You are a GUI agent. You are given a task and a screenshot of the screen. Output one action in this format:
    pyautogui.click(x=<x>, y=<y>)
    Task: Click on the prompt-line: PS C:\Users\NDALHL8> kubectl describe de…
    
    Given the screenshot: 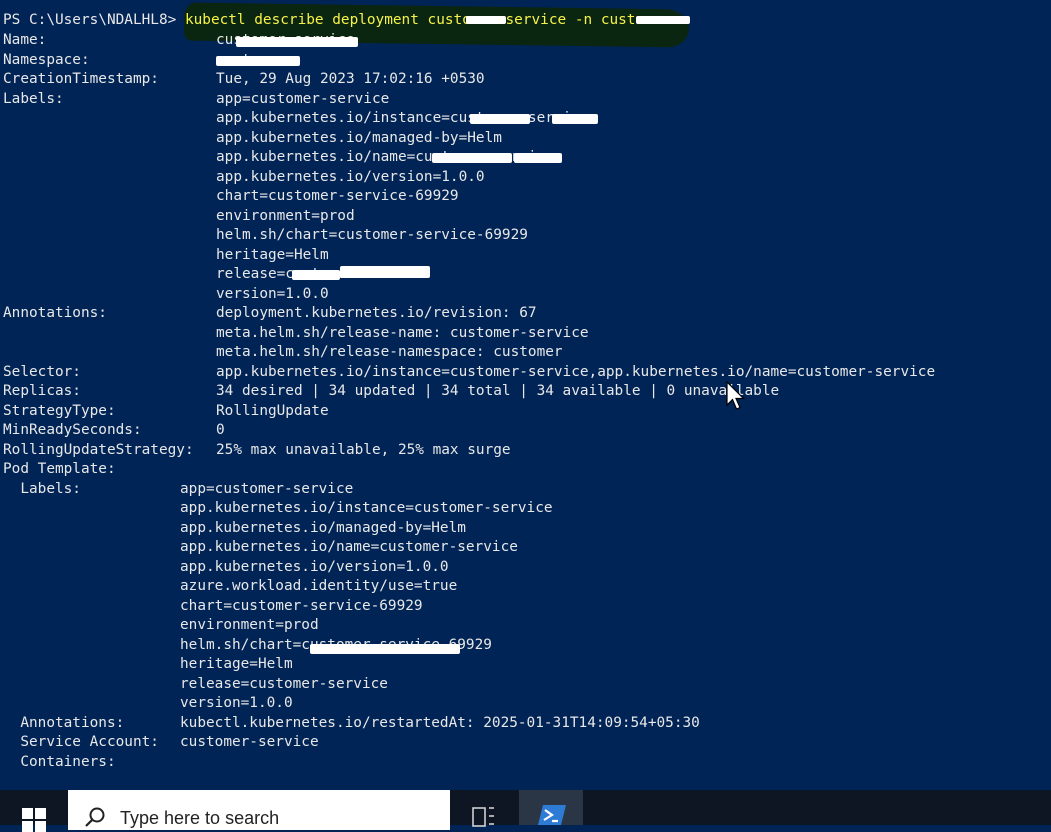 What is the action you would take?
    pyautogui.click(x=336, y=21)
    